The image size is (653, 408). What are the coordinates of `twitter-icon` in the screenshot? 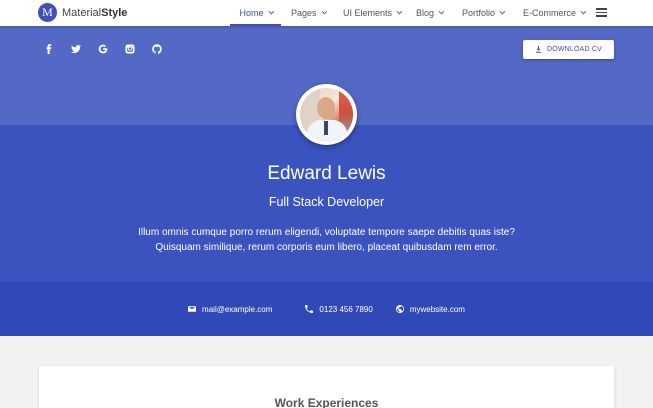 It's located at (84, 49).